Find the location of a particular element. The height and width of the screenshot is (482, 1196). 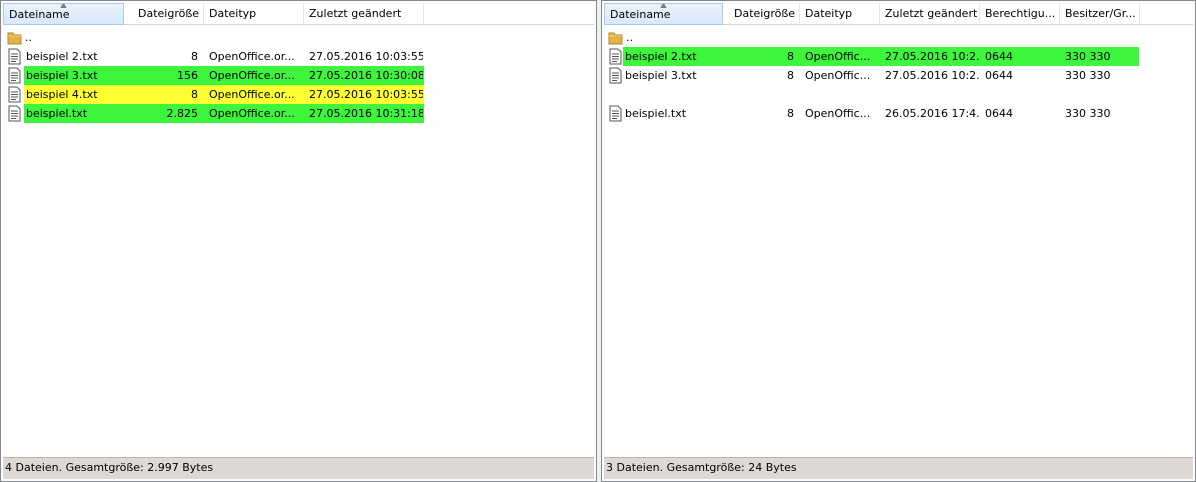

local-status-text: 4 Dateien. Gesamtgröße: 2.997 Bytes is located at coordinates (109, 467).